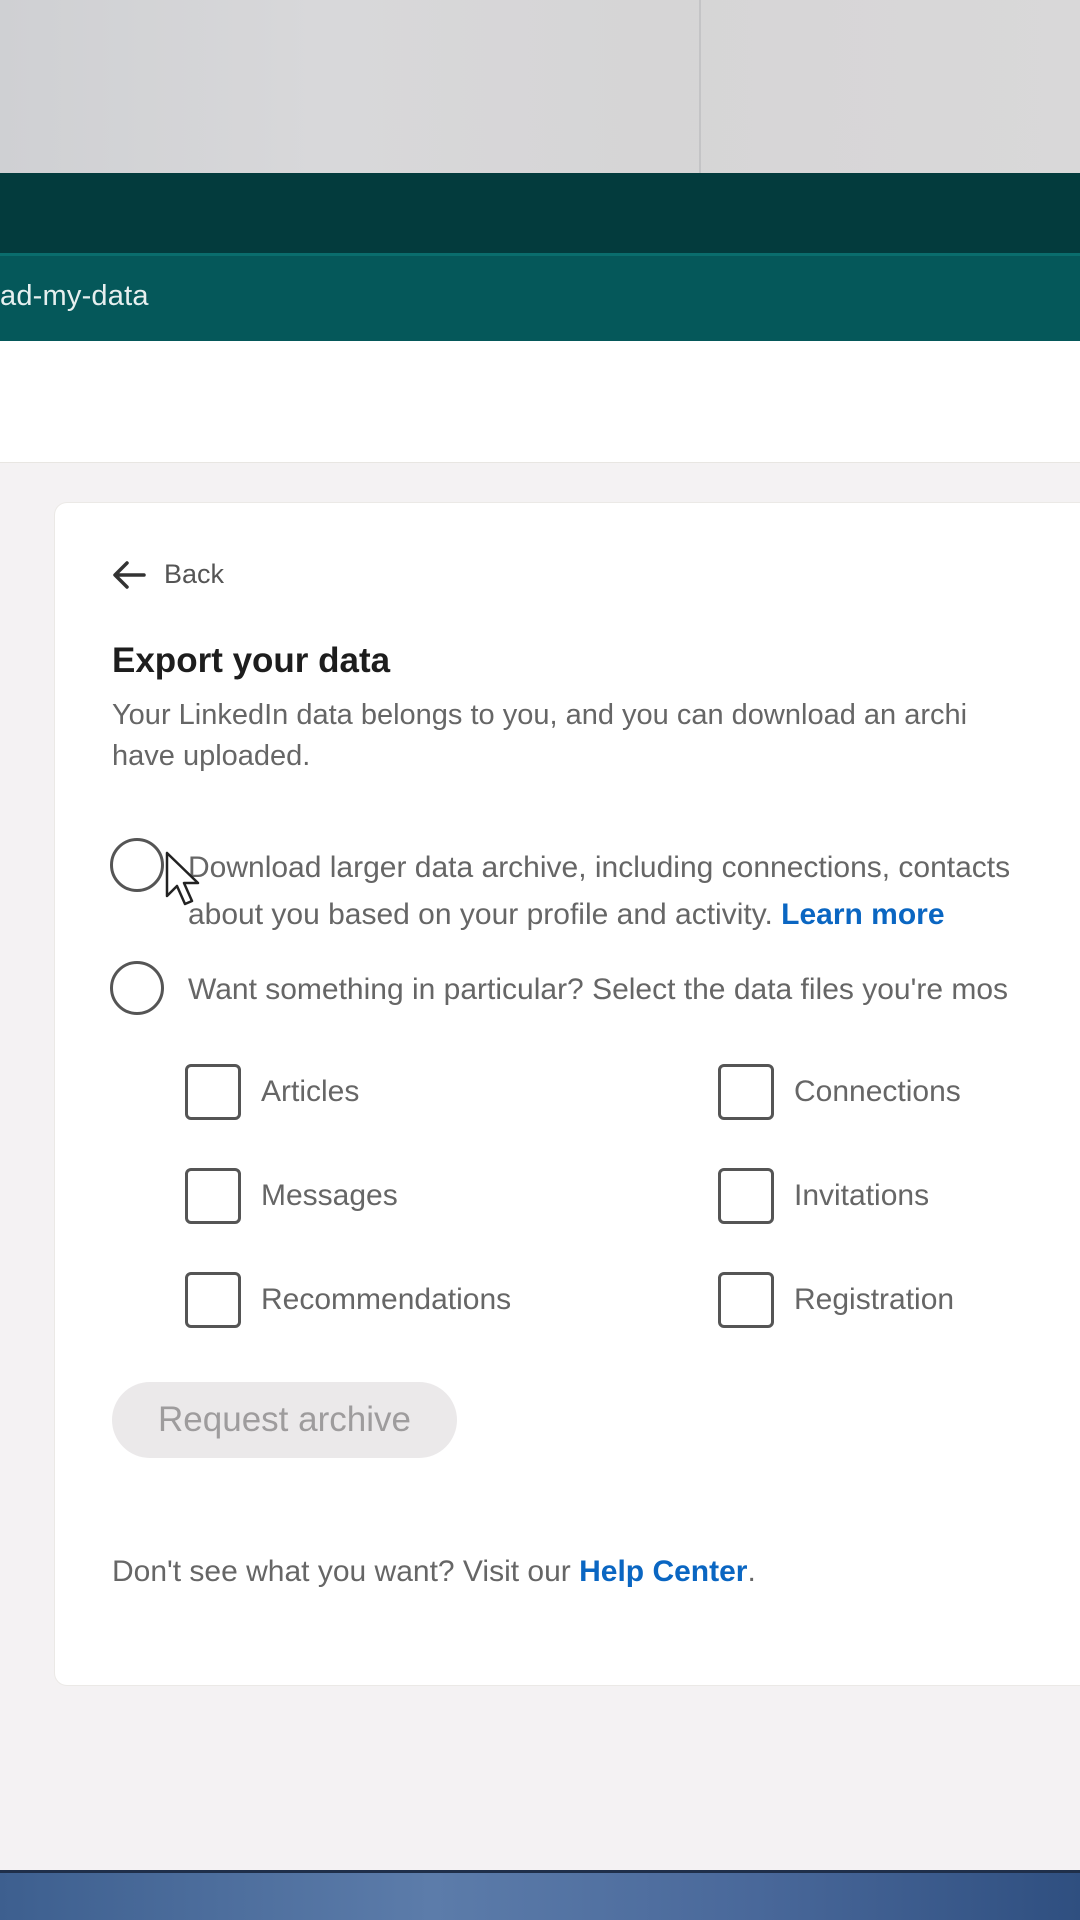  I want to click on window-divider, so click(700, 86).